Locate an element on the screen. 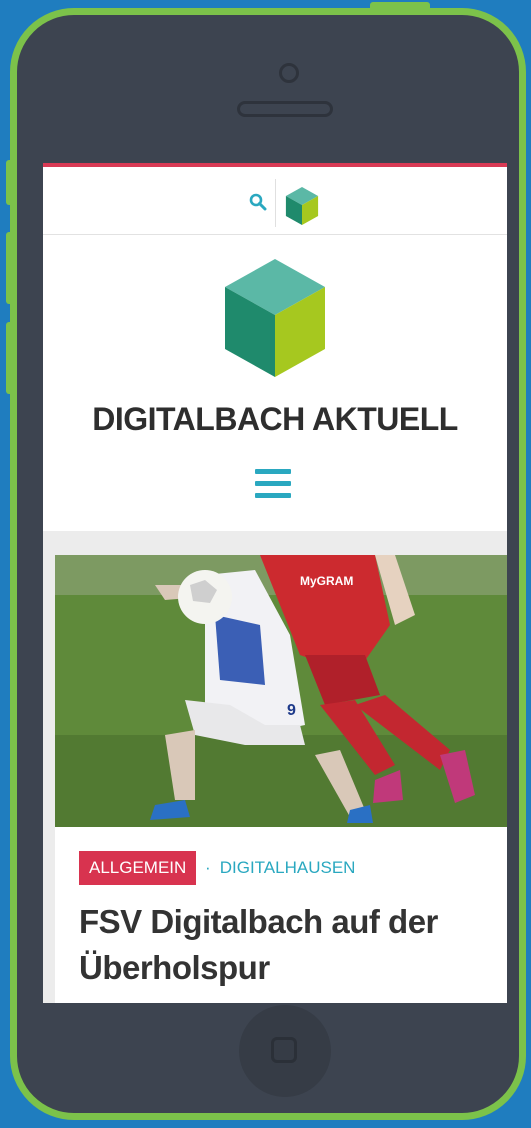 The image size is (531, 1128). jersey-text: MyGRAM is located at coordinates (326, 581).